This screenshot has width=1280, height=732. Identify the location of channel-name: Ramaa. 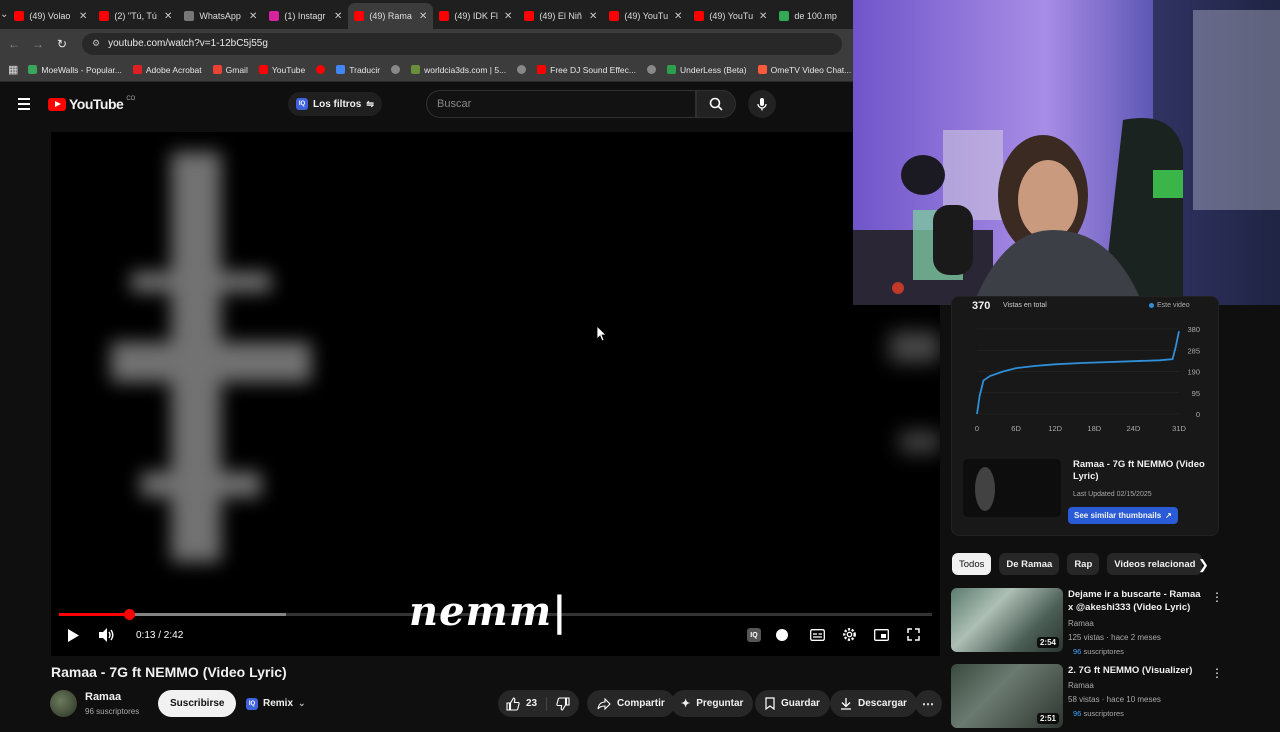
(103, 697).